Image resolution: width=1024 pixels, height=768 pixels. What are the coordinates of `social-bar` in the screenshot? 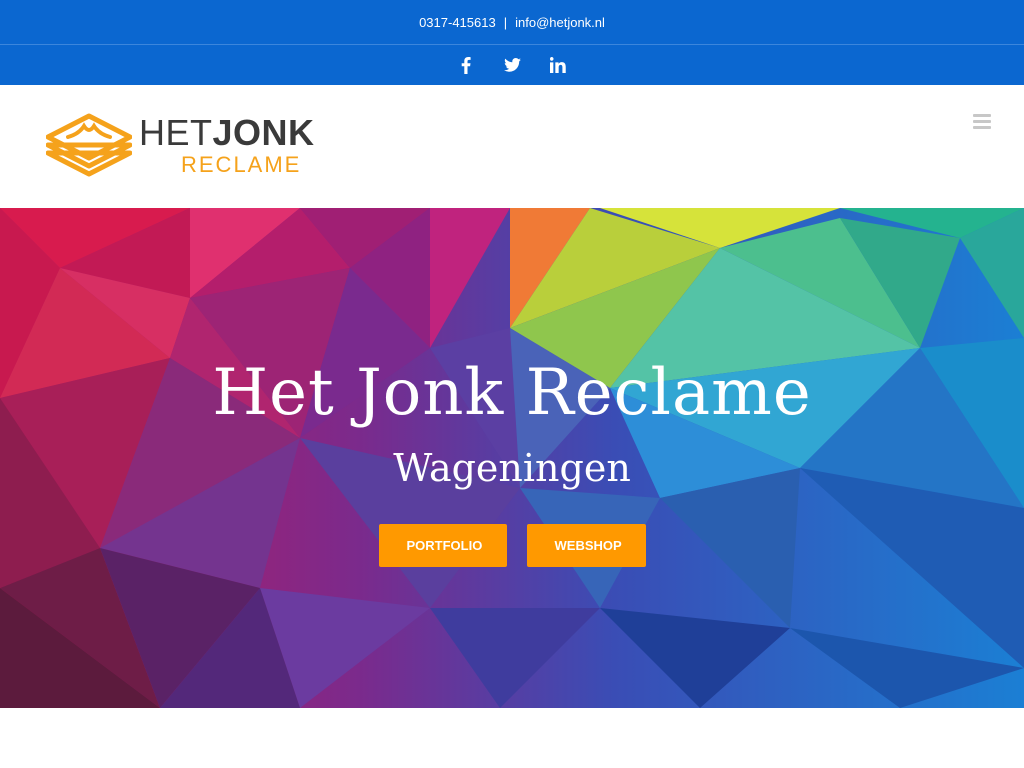 It's located at (512, 65).